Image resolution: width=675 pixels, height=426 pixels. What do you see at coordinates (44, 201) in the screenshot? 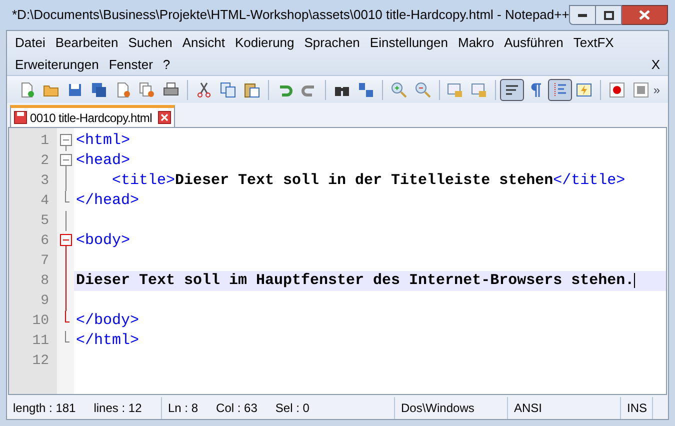
I see `line-number: 4` at bounding box center [44, 201].